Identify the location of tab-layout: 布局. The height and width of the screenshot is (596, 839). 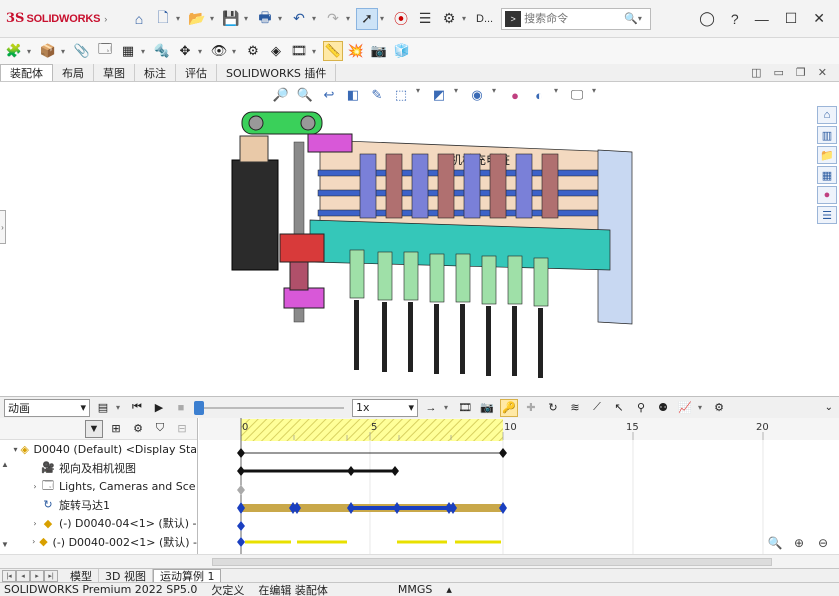
(73, 72).